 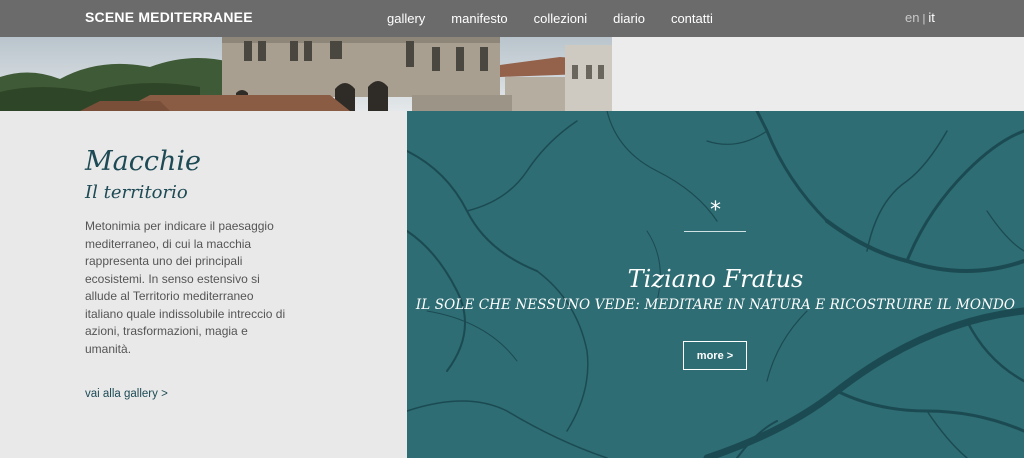 I want to click on asterisk-icon: *, so click(x=715, y=210).